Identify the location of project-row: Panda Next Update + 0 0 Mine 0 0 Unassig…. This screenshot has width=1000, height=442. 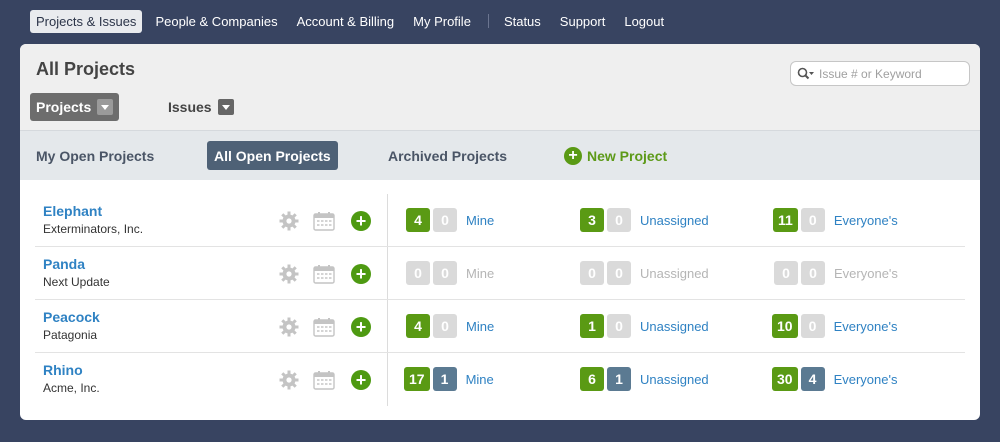
(500, 273).